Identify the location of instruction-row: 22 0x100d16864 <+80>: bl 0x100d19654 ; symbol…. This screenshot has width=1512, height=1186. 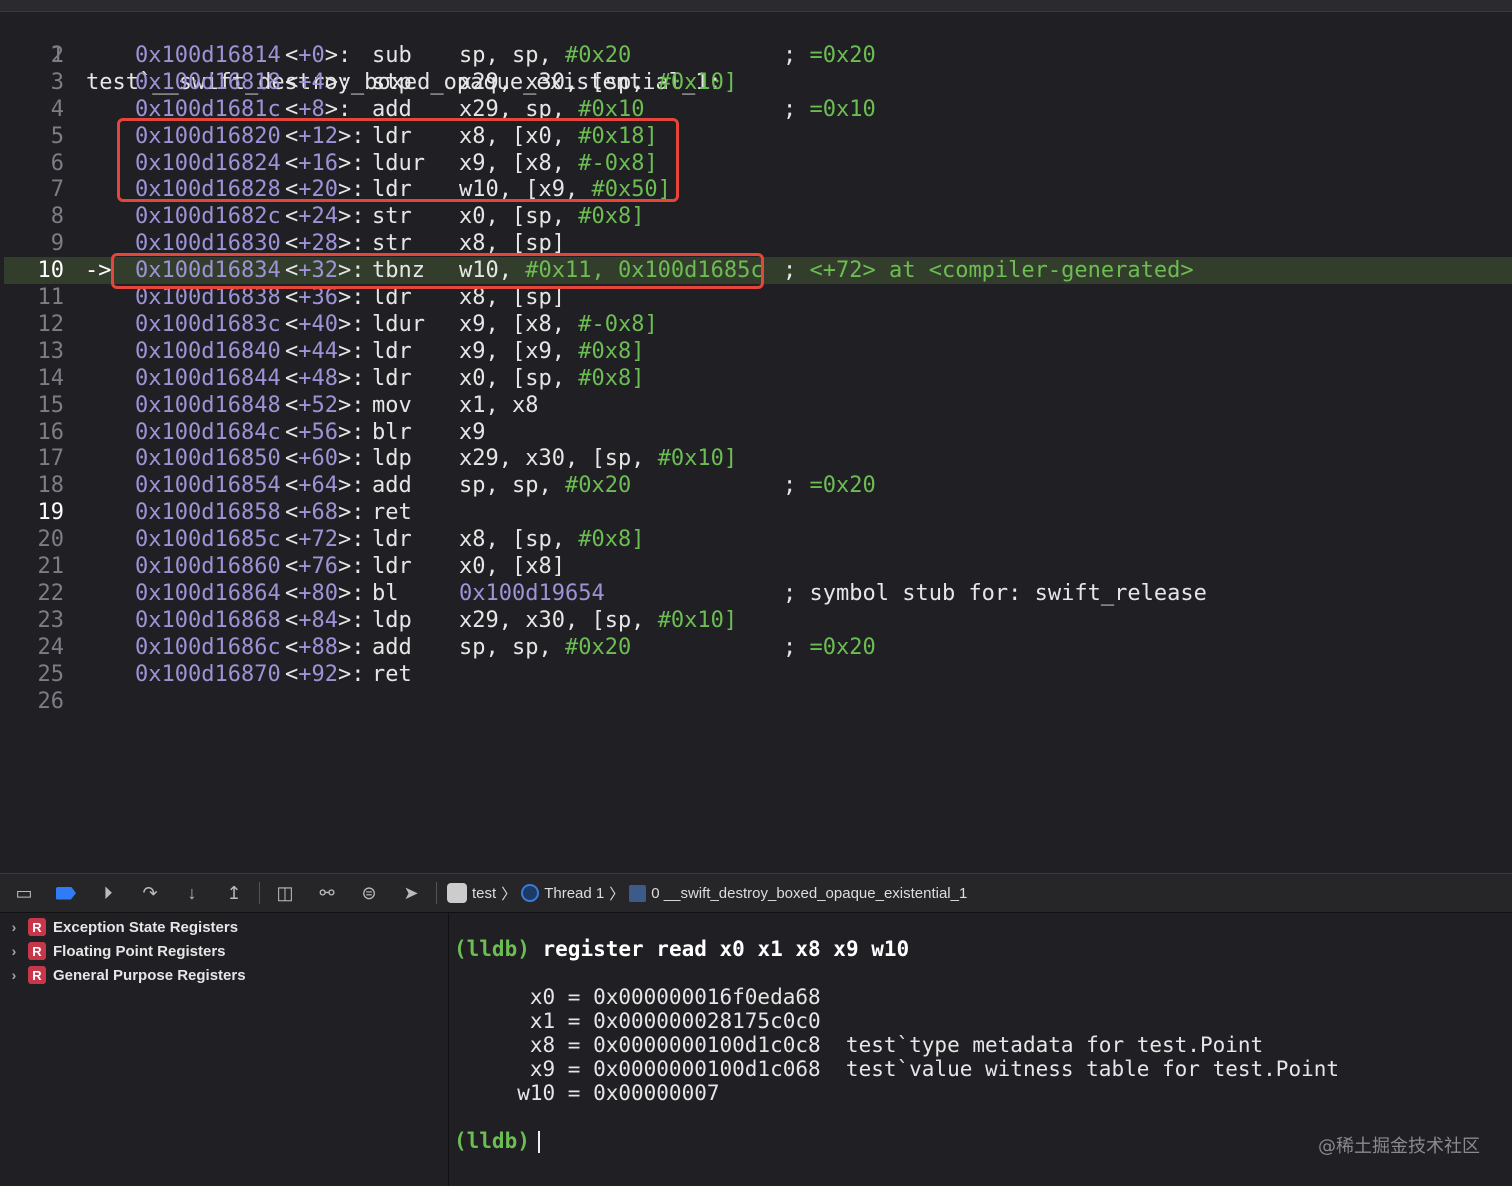
(758, 593).